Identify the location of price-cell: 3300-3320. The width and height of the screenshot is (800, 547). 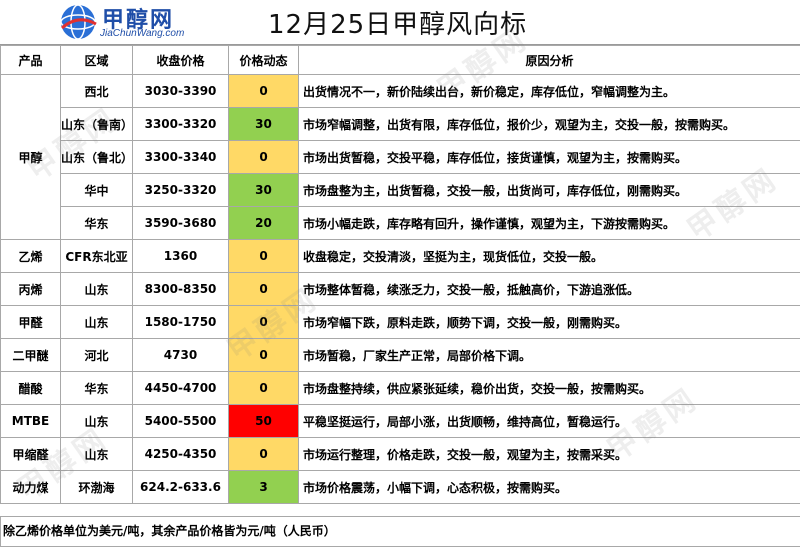
(180, 124).